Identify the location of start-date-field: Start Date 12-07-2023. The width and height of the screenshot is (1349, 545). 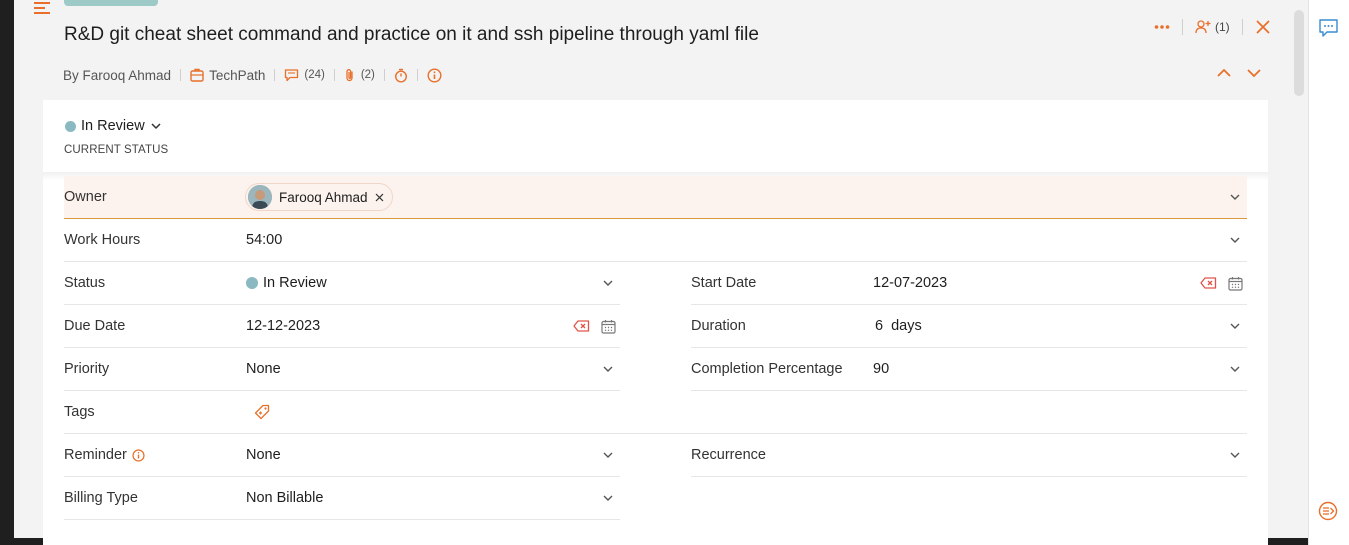
(969, 283).